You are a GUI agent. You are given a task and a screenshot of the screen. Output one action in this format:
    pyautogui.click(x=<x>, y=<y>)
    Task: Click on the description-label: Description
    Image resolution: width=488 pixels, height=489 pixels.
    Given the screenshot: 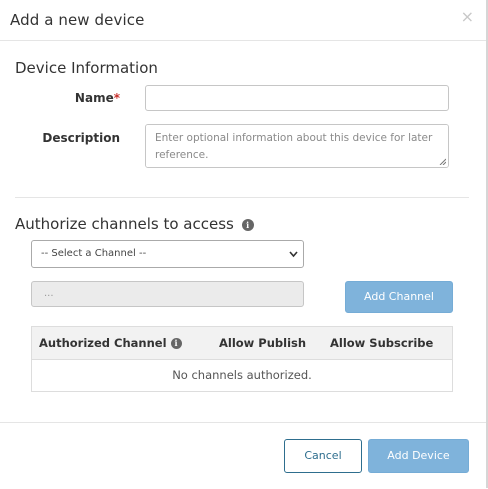 What is the action you would take?
    pyautogui.click(x=81, y=138)
    